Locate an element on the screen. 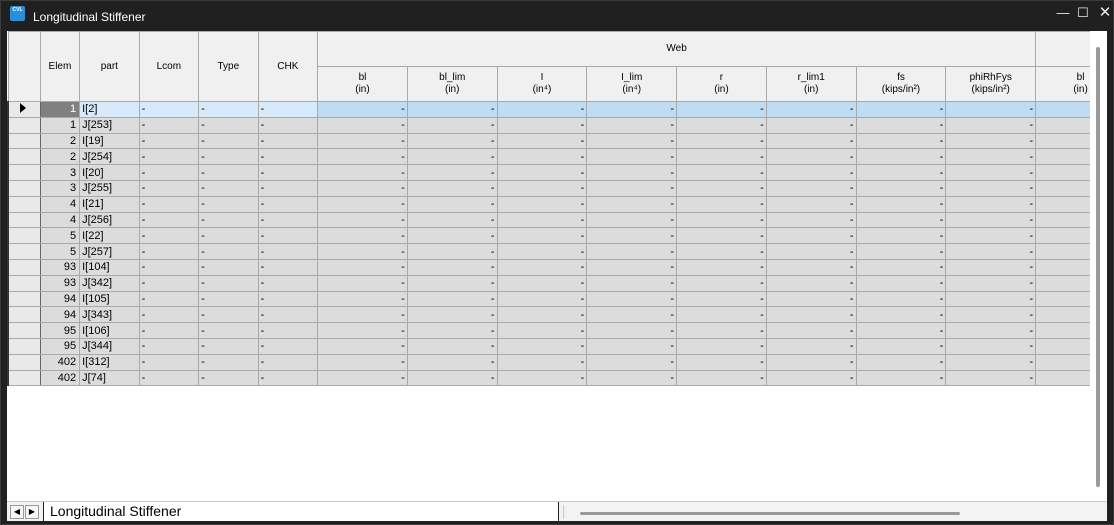 This screenshot has height=525, width=1114. horizontal-scroll-thumb is located at coordinates (770, 513).